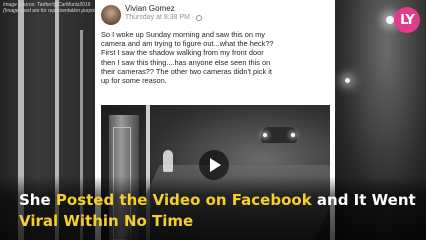 The width and height of the screenshot is (426, 240). What do you see at coordinates (199, 17) in the screenshot?
I see `globe-icon` at bounding box center [199, 17].